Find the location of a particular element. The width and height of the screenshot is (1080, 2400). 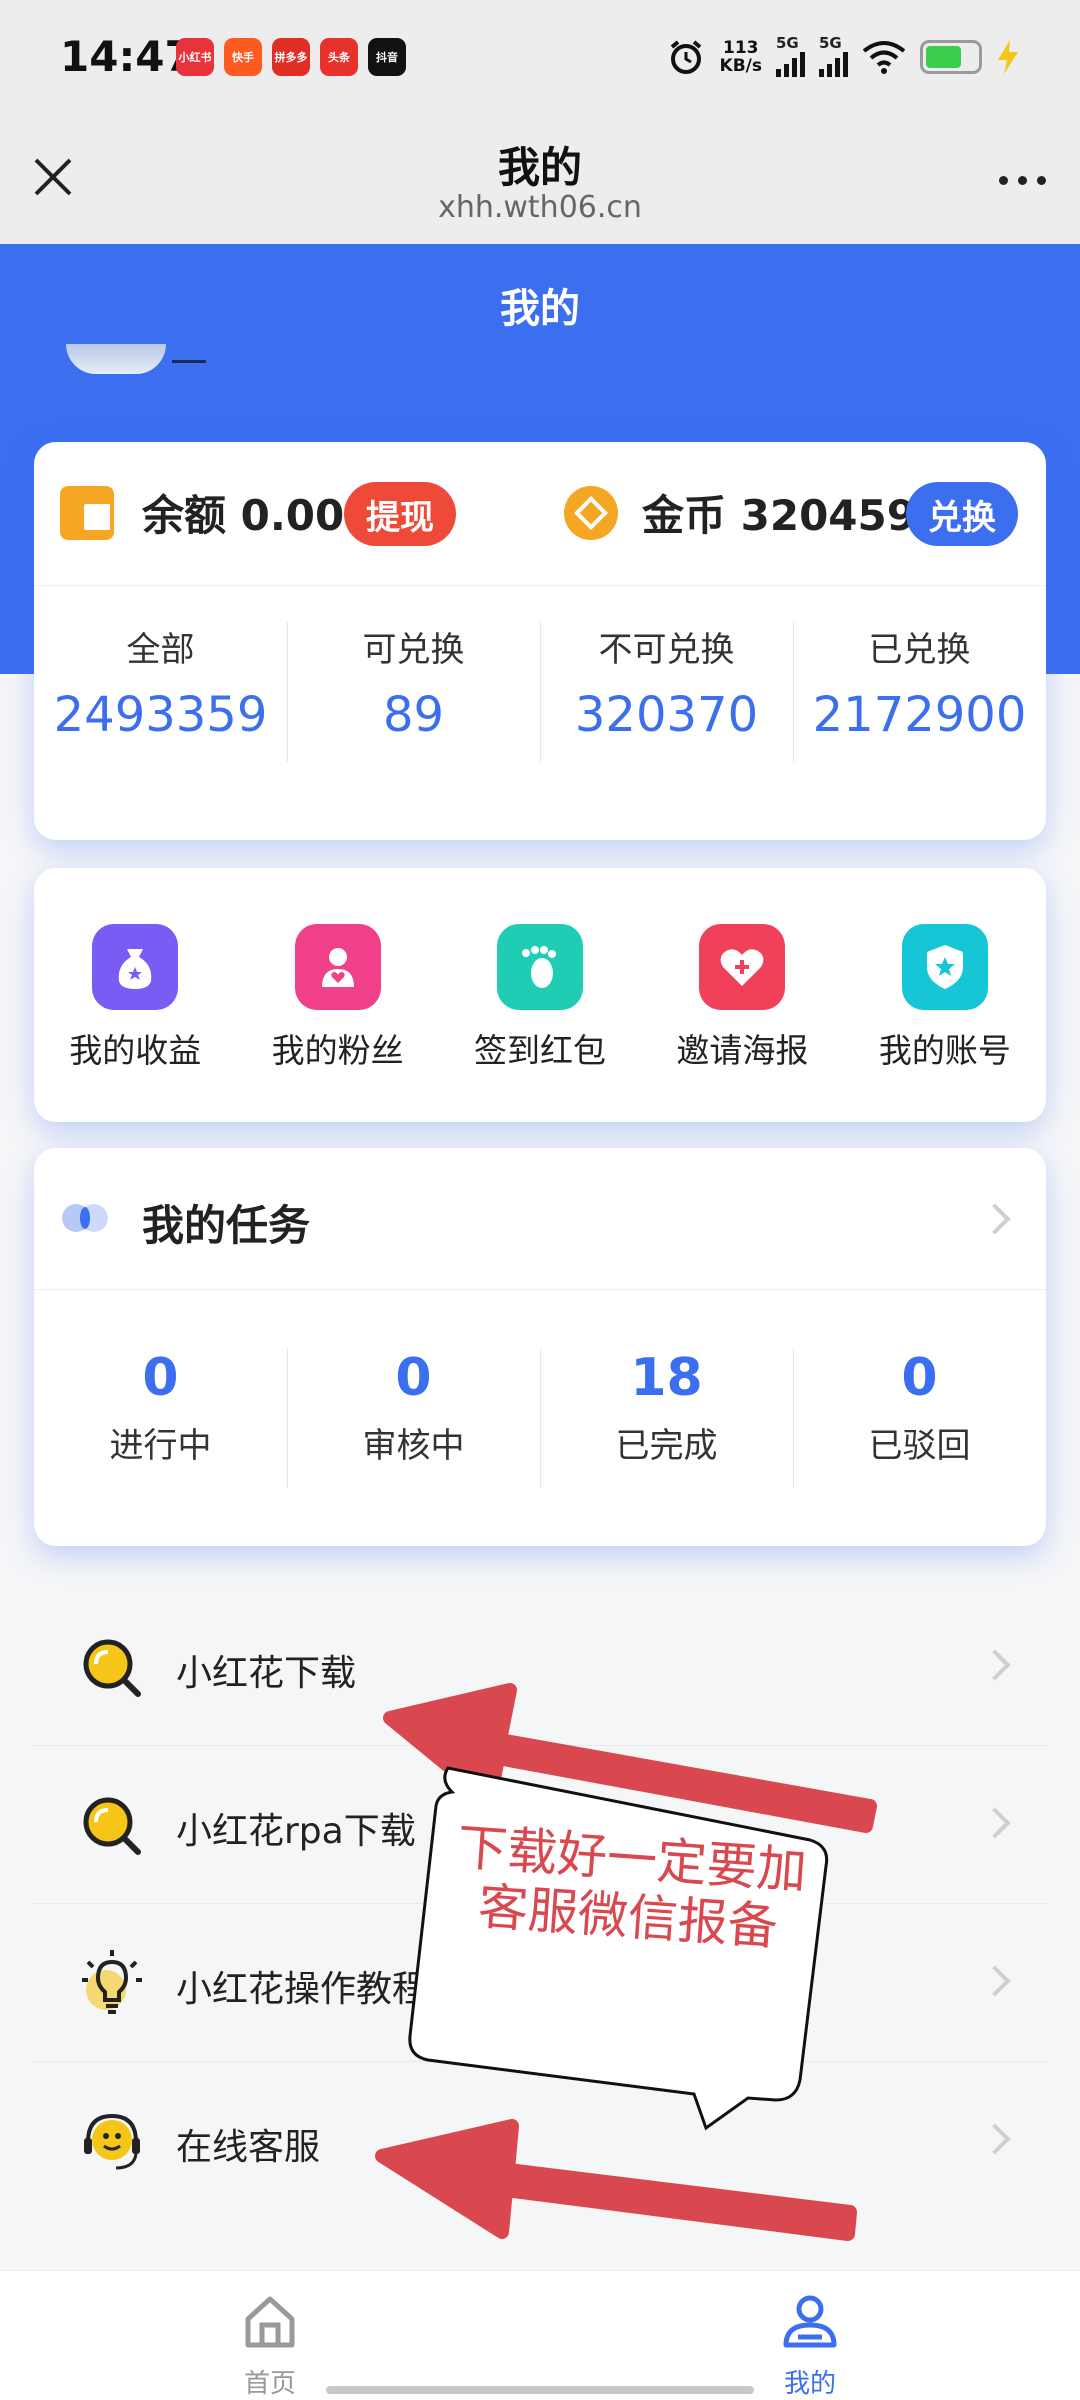

task-under-review: 0 审核中 is located at coordinates (413, 1418).